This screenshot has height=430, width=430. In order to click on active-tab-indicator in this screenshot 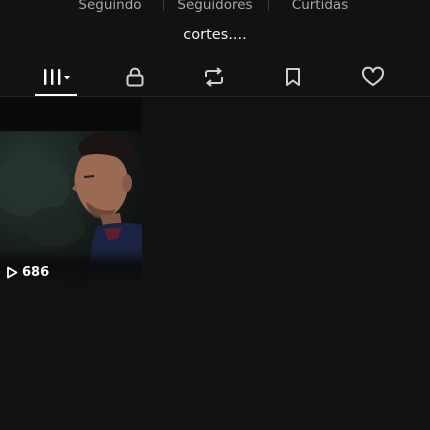, I will do `click(56, 95)`.